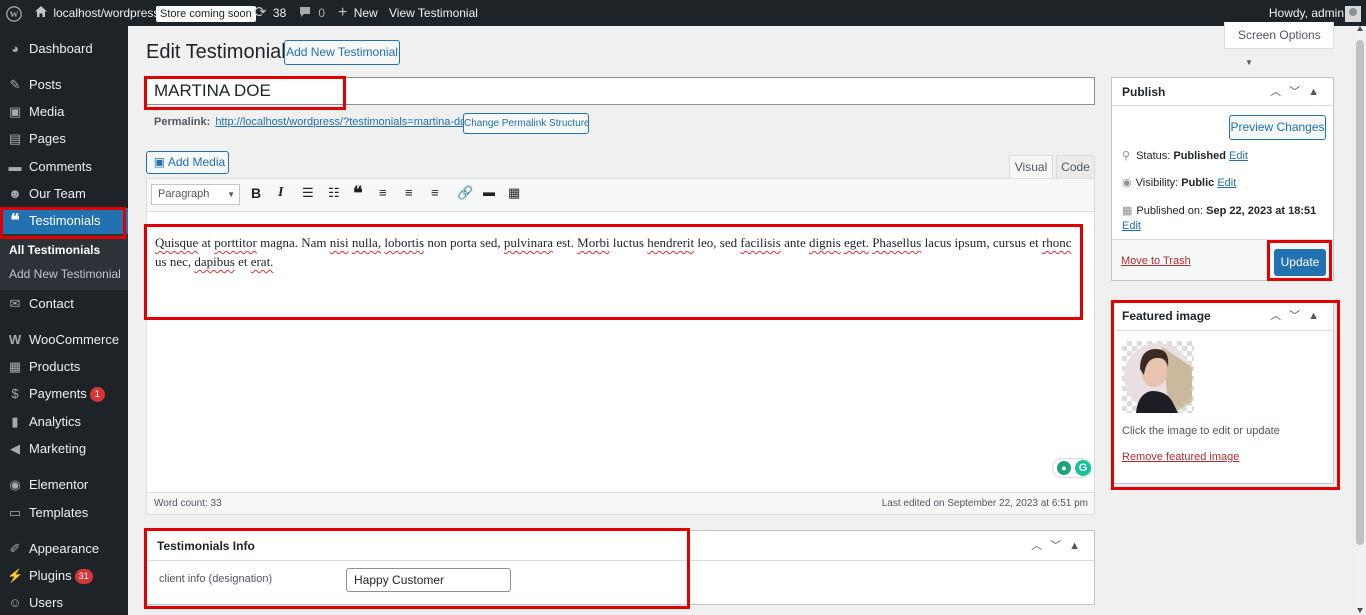 This screenshot has width=1366, height=615. I want to click on sidebar-item-marketing: ◀ Marketing, so click(64, 449).